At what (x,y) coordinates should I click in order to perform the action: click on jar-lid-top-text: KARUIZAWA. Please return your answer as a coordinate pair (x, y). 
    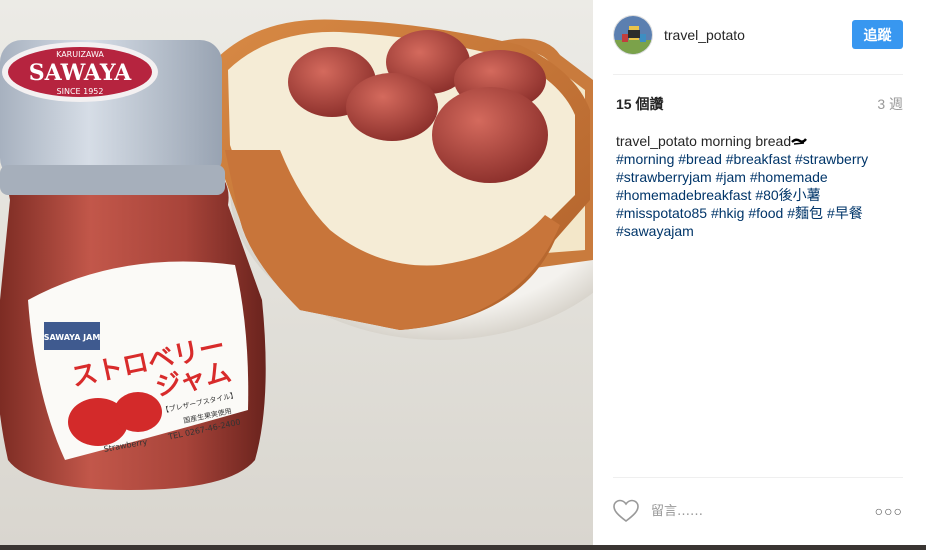
    Looking at the image, I should click on (80, 54).